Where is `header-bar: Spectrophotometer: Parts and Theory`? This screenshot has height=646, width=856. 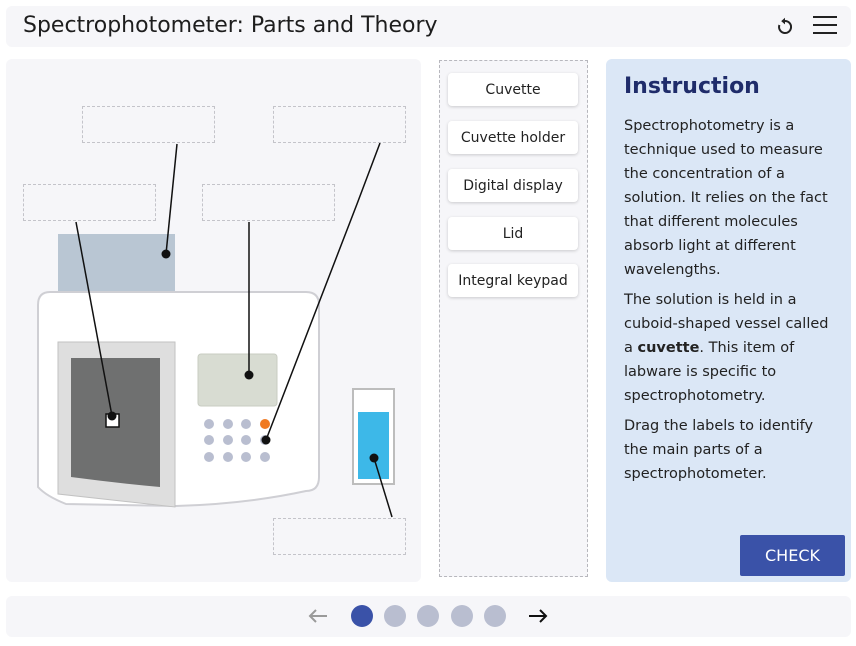 header-bar: Spectrophotometer: Parts and Theory is located at coordinates (428, 26).